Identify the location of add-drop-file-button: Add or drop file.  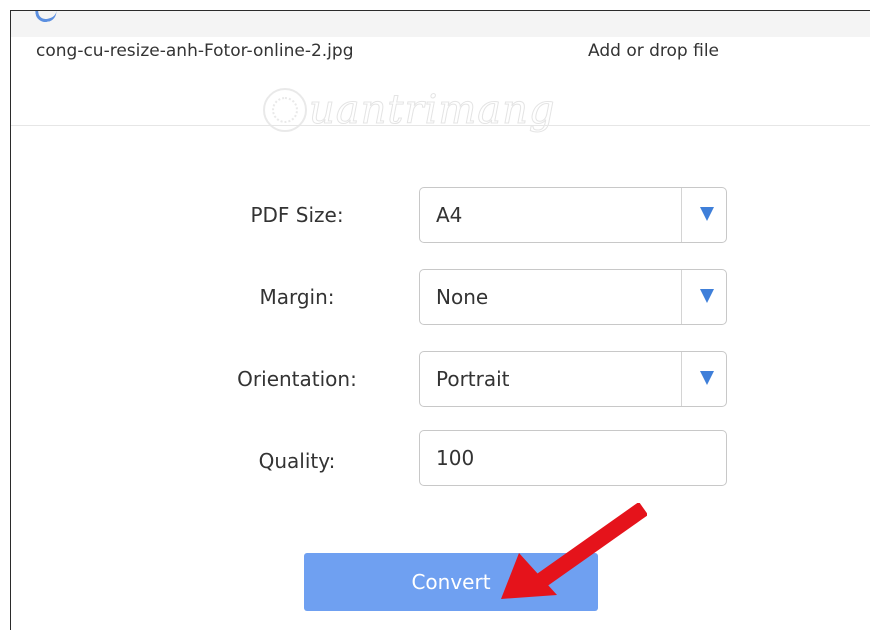
(653, 51).